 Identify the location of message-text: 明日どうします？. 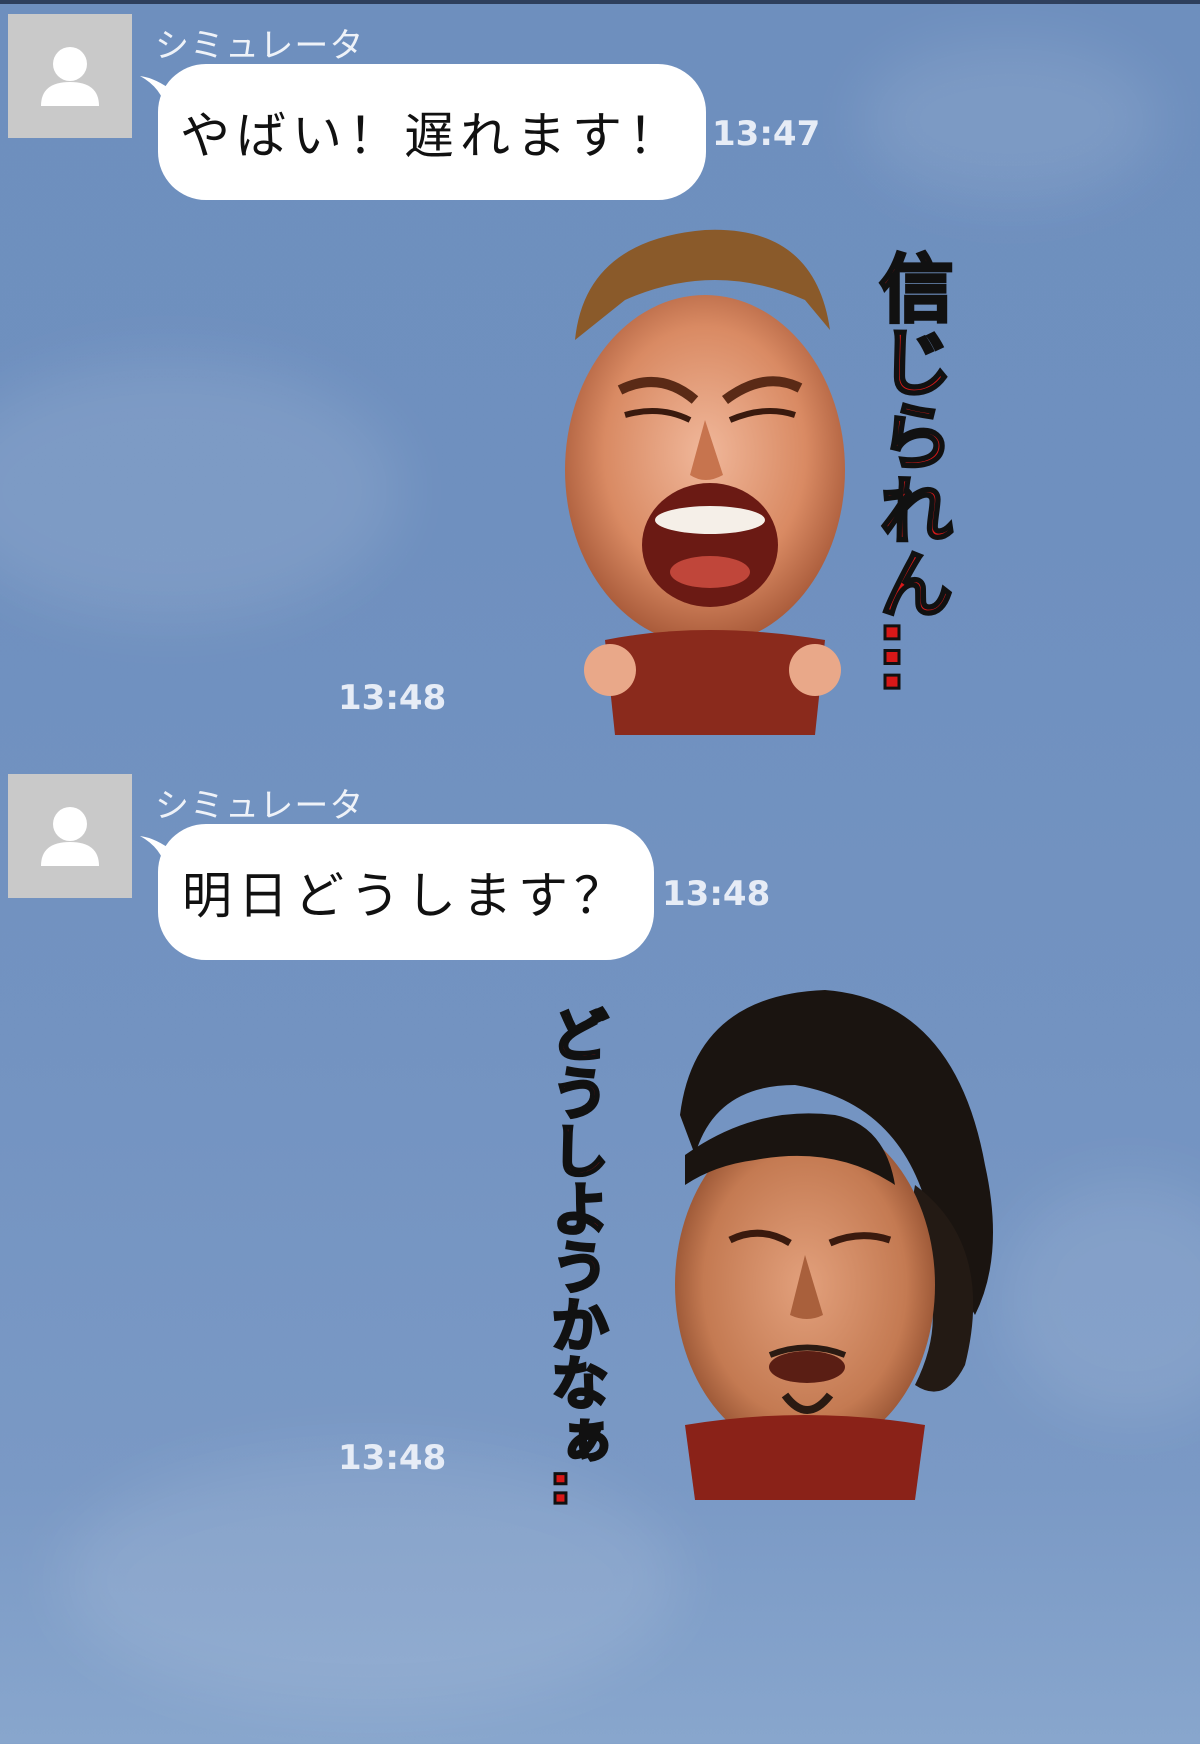
(406, 892).